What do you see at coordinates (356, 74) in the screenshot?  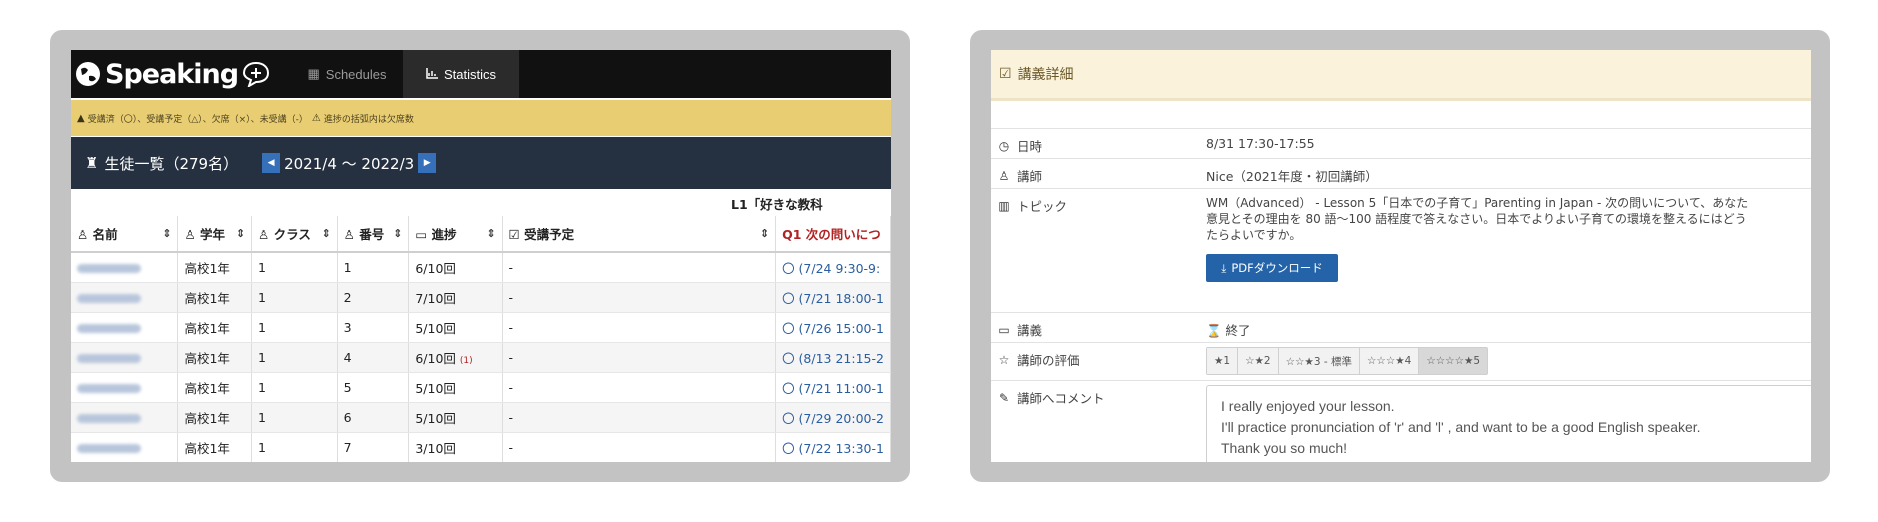 I see `tab-schedules-label: Schedules` at bounding box center [356, 74].